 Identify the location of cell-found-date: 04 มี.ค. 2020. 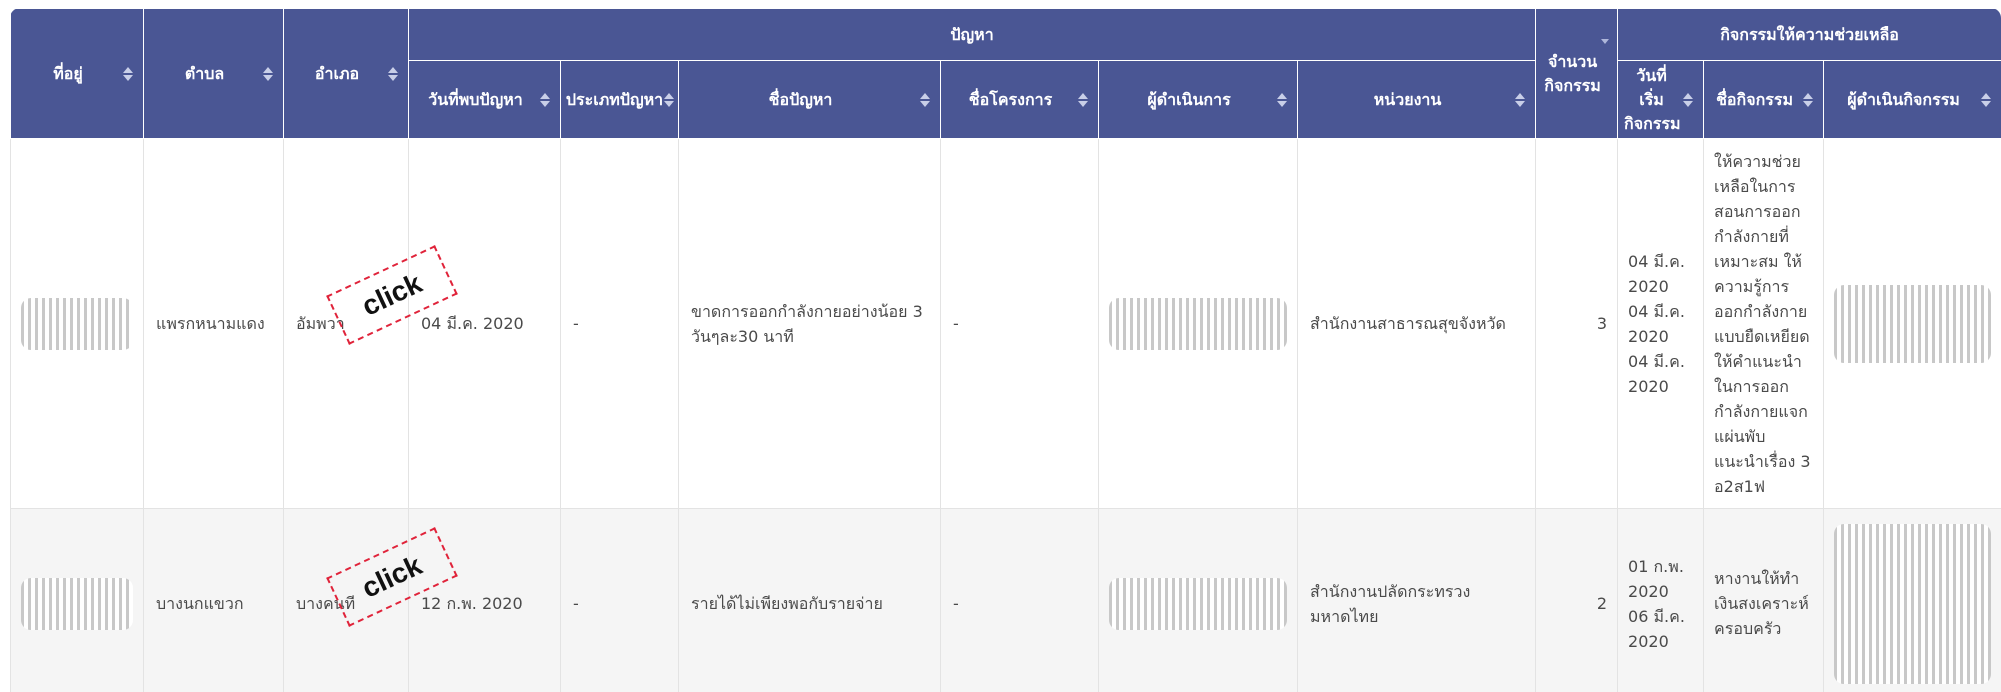
(484, 323).